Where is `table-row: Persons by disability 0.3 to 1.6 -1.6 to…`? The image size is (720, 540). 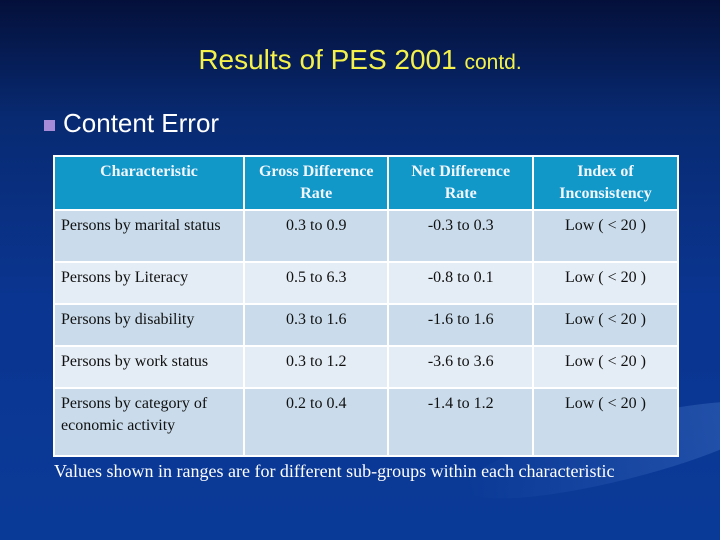 table-row: Persons by disability 0.3 to 1.6 -1.6 to… is located at coordinates (366, 325).